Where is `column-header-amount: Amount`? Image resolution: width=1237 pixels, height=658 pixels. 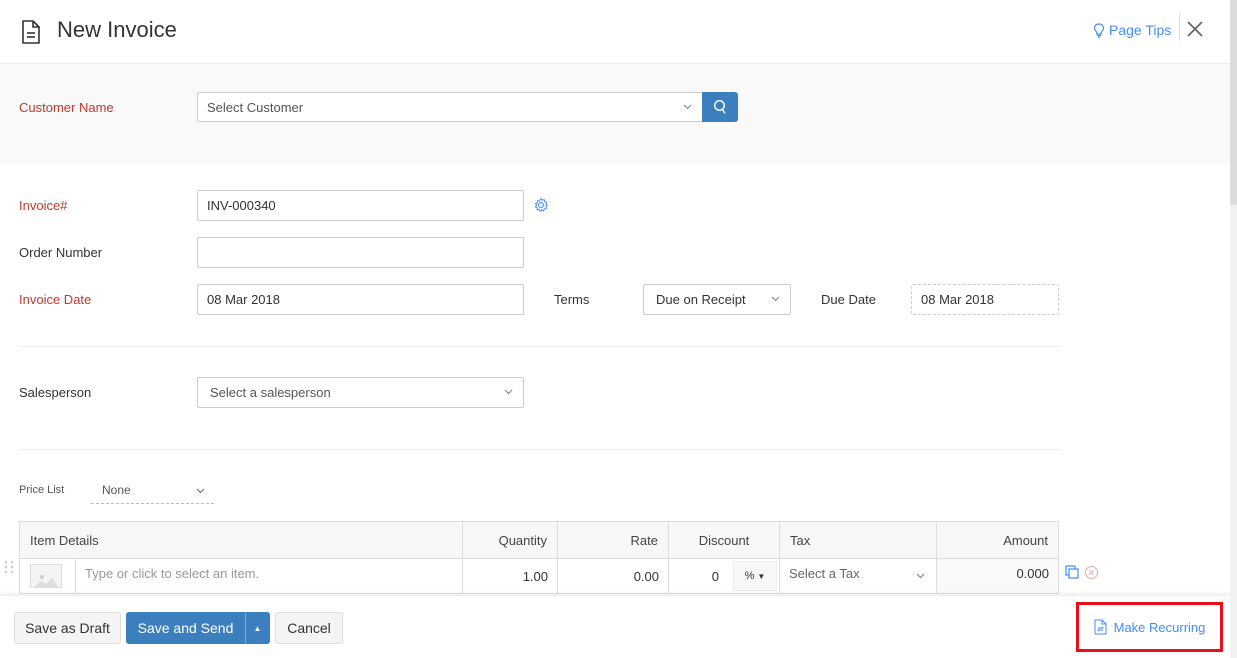
column-header-amount: Amount is located at coordinates (997, 540).